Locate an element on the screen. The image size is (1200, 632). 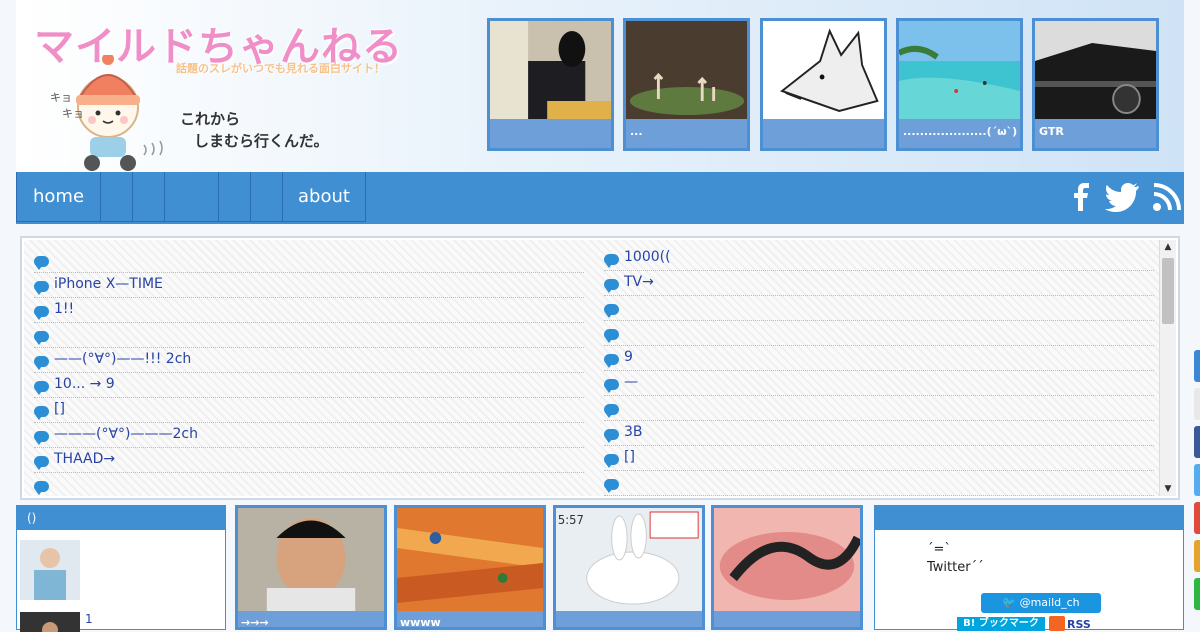
rss-icon is located at coordinates (1167, 197).